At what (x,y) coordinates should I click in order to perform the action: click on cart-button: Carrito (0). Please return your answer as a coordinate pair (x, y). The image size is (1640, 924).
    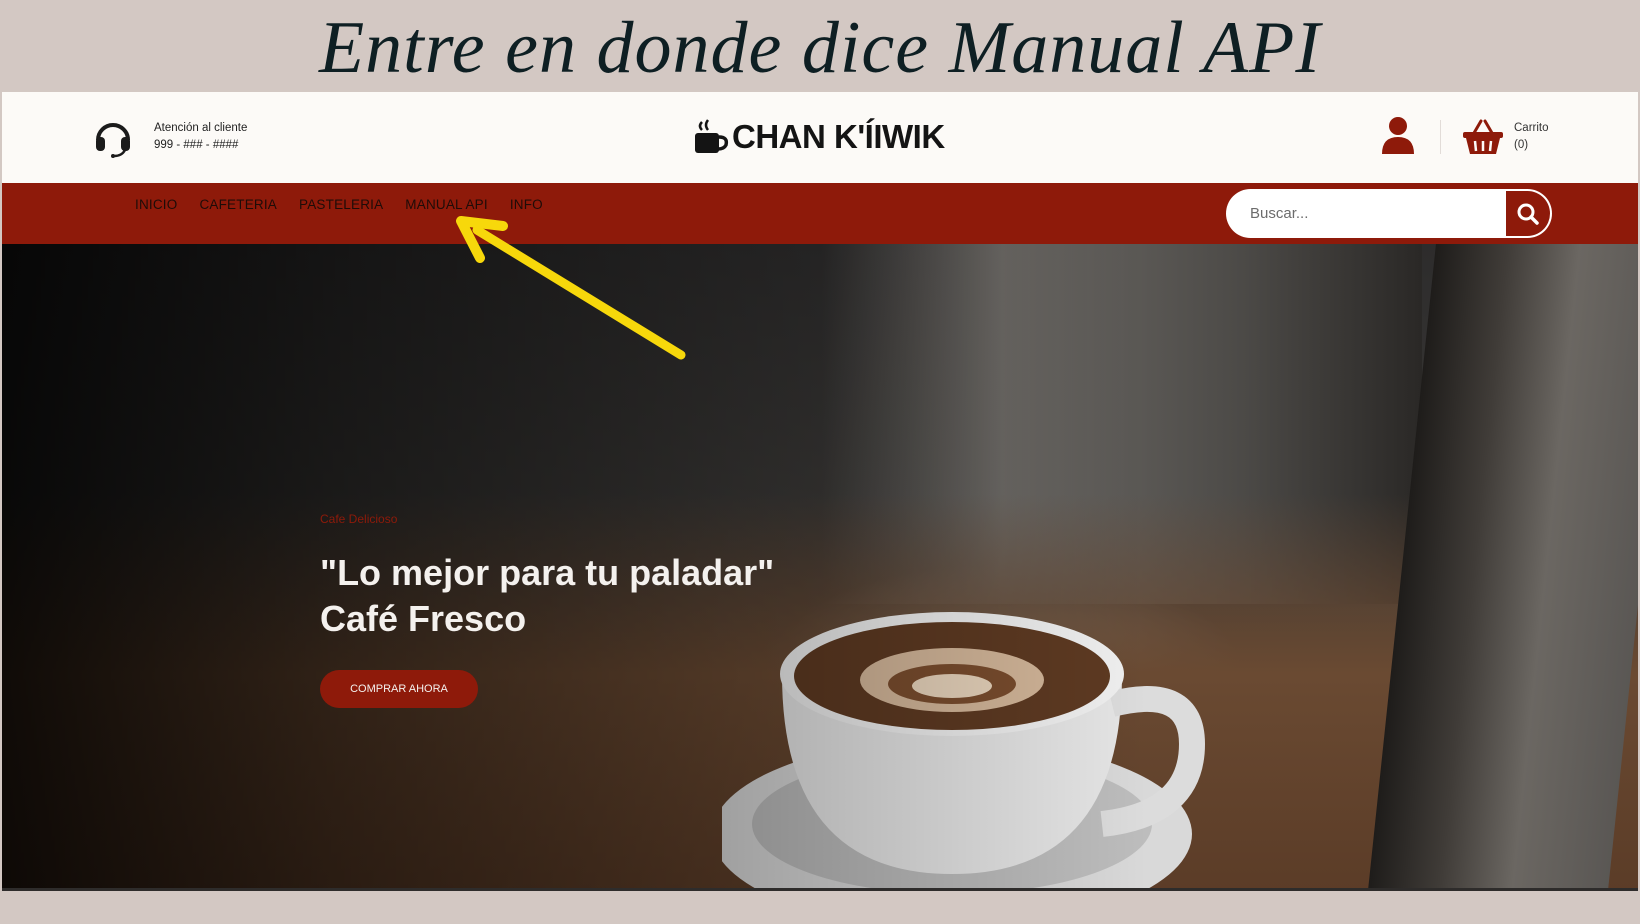
    Looking at the image, I should click on (1505, 137).